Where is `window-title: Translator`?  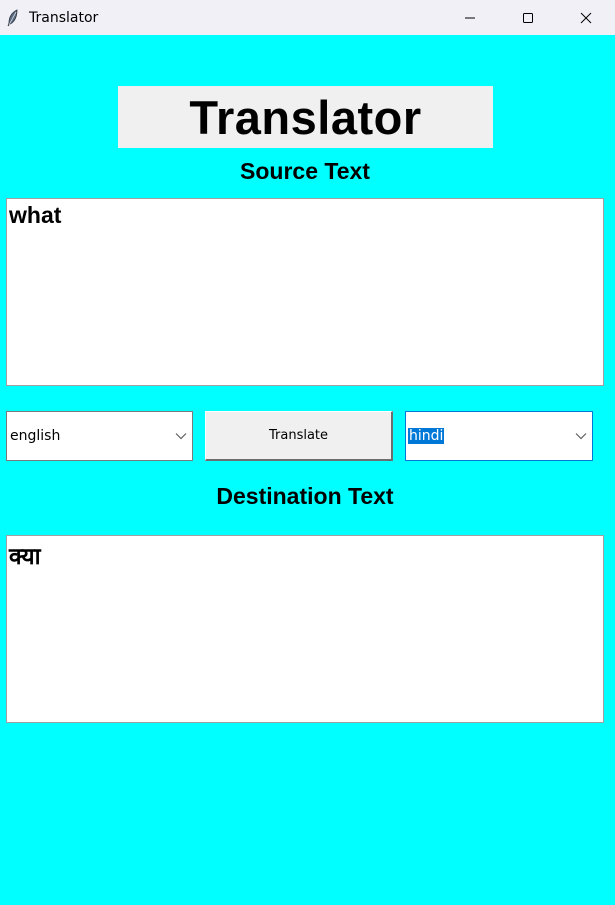
window-title: Translator is located at coordinates (64, 17).